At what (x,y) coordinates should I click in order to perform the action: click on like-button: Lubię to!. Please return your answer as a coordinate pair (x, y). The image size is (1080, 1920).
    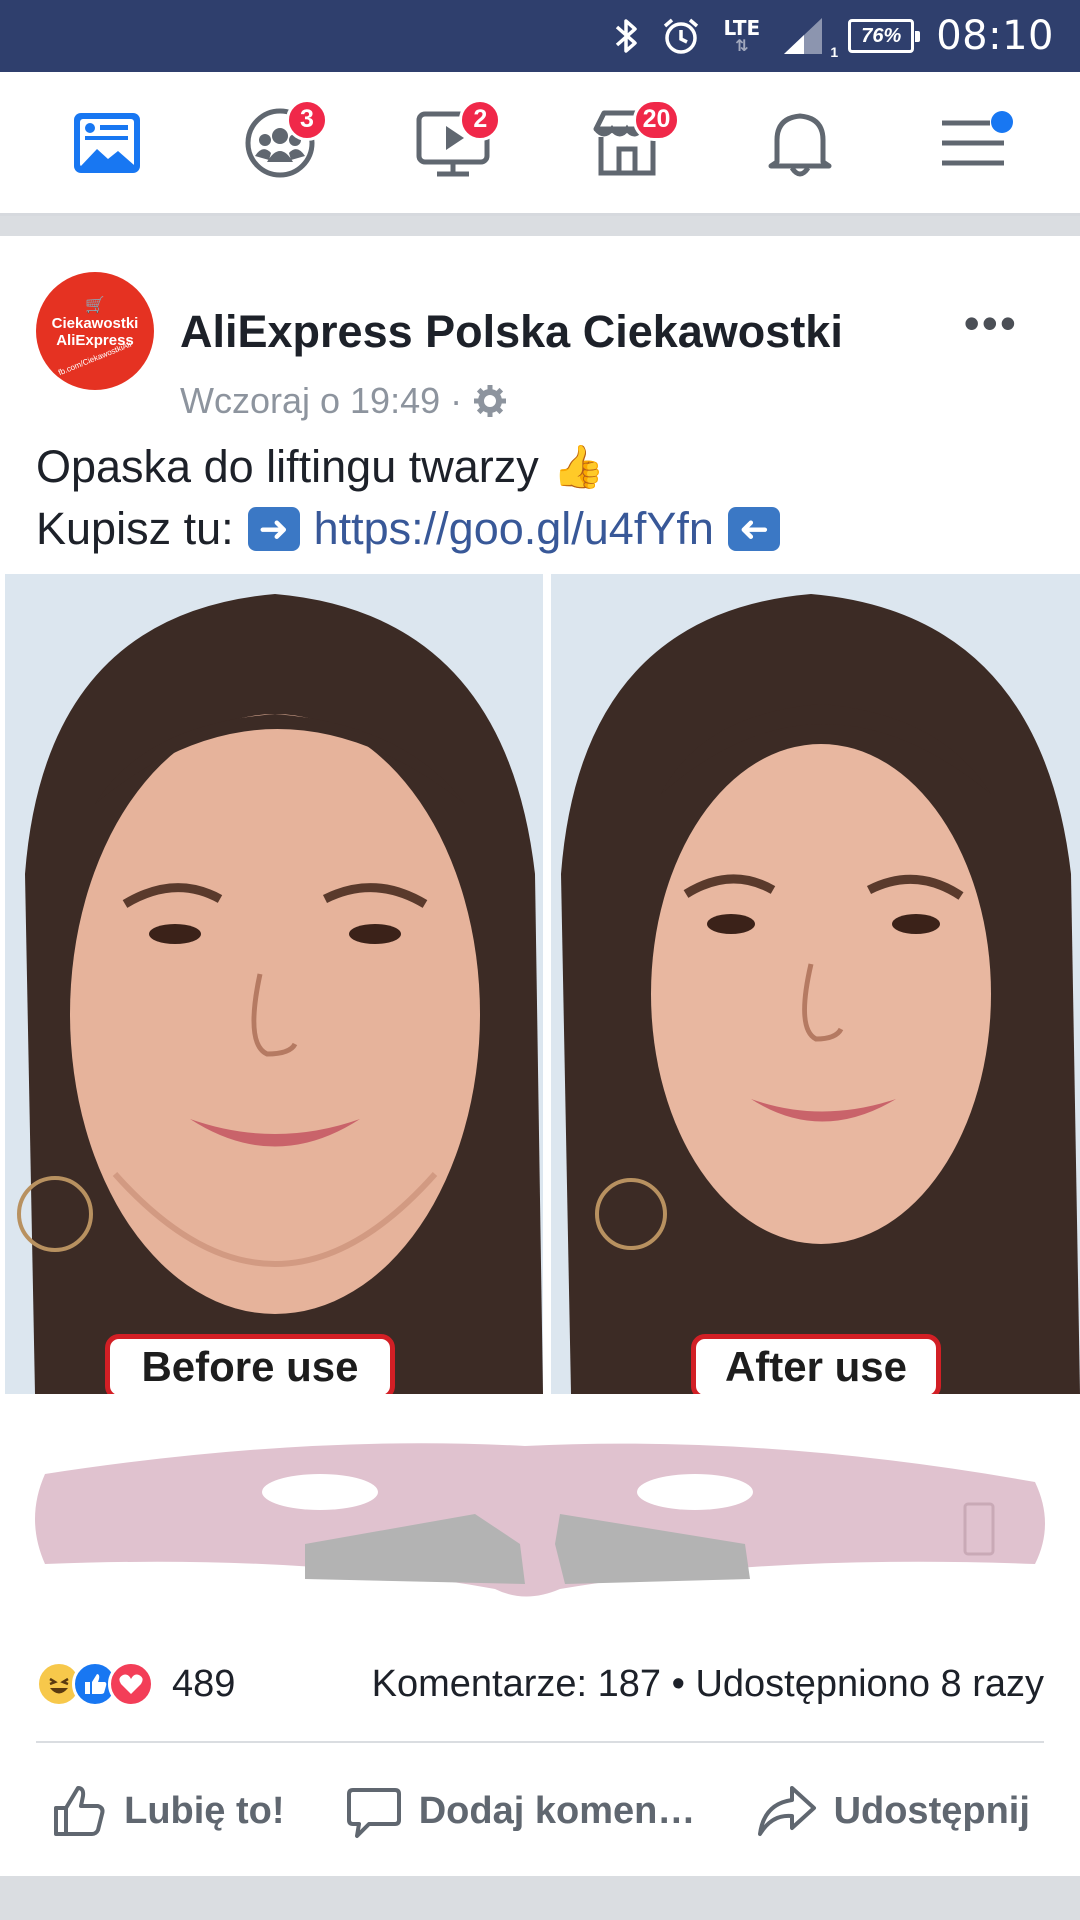
    Looking at the image, I should click on (167, 1811).